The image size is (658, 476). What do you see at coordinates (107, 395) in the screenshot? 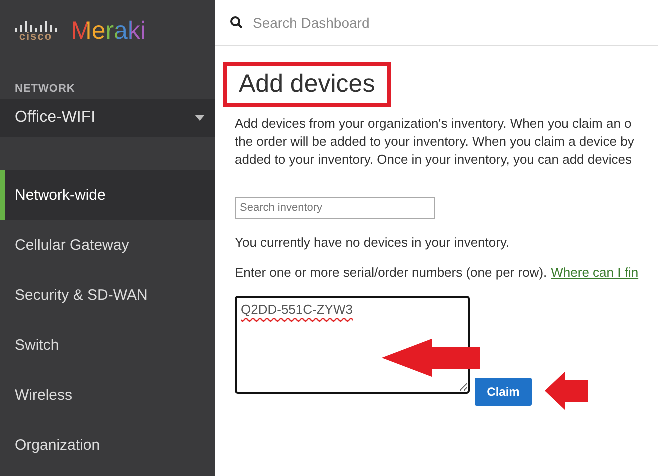
I see `nav-item: Wireless` at bounding box center [107, 395].